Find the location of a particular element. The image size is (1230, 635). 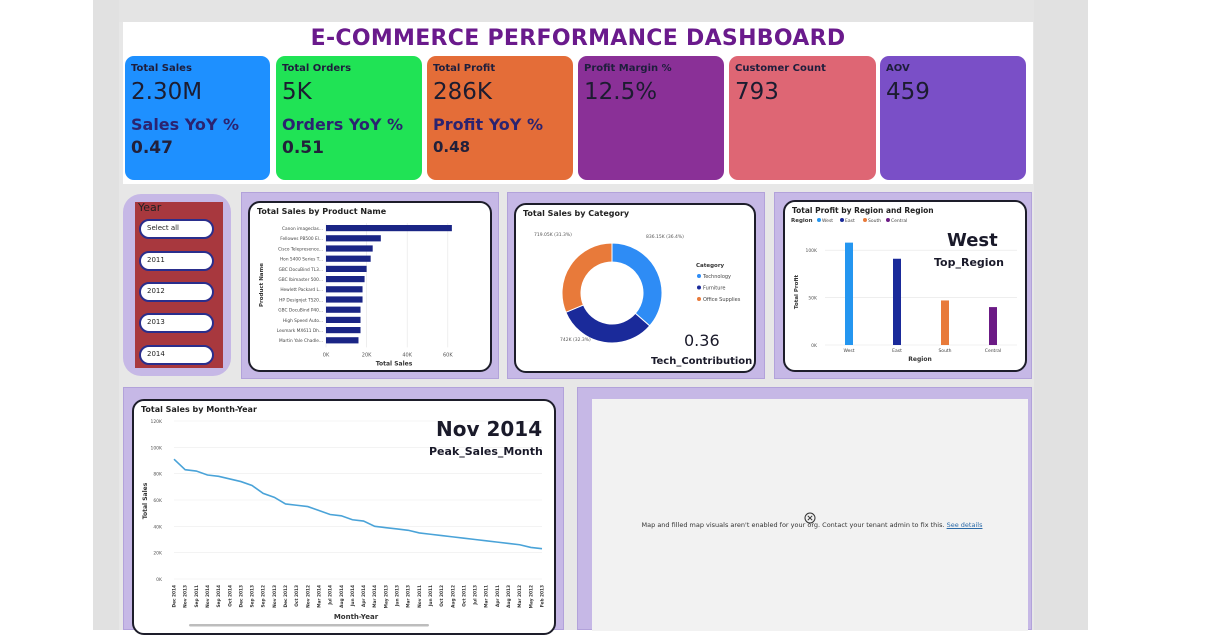

slice-data-label: 719.05K (31.3%) is located at coordinates (553, 235).